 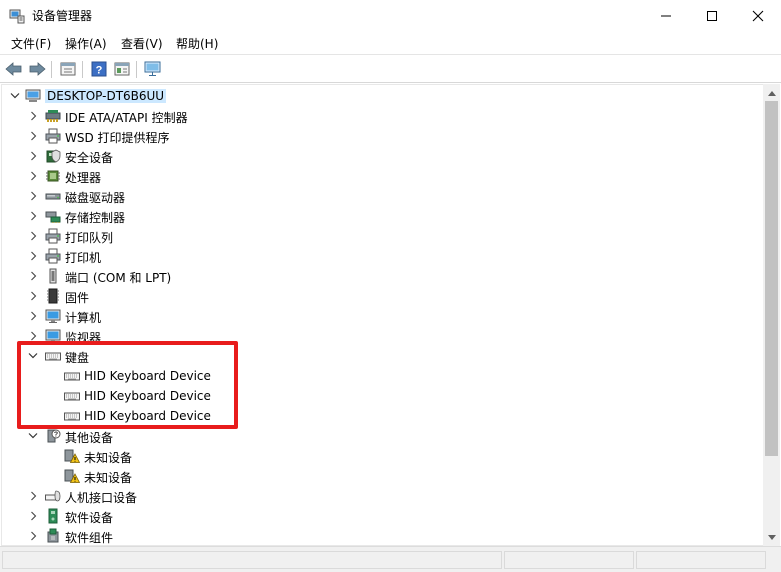 What do you see at coordinates (54, 436) in the screenshot?
I see `unknown-device-icon: ?` at bounding box center [54, 436].